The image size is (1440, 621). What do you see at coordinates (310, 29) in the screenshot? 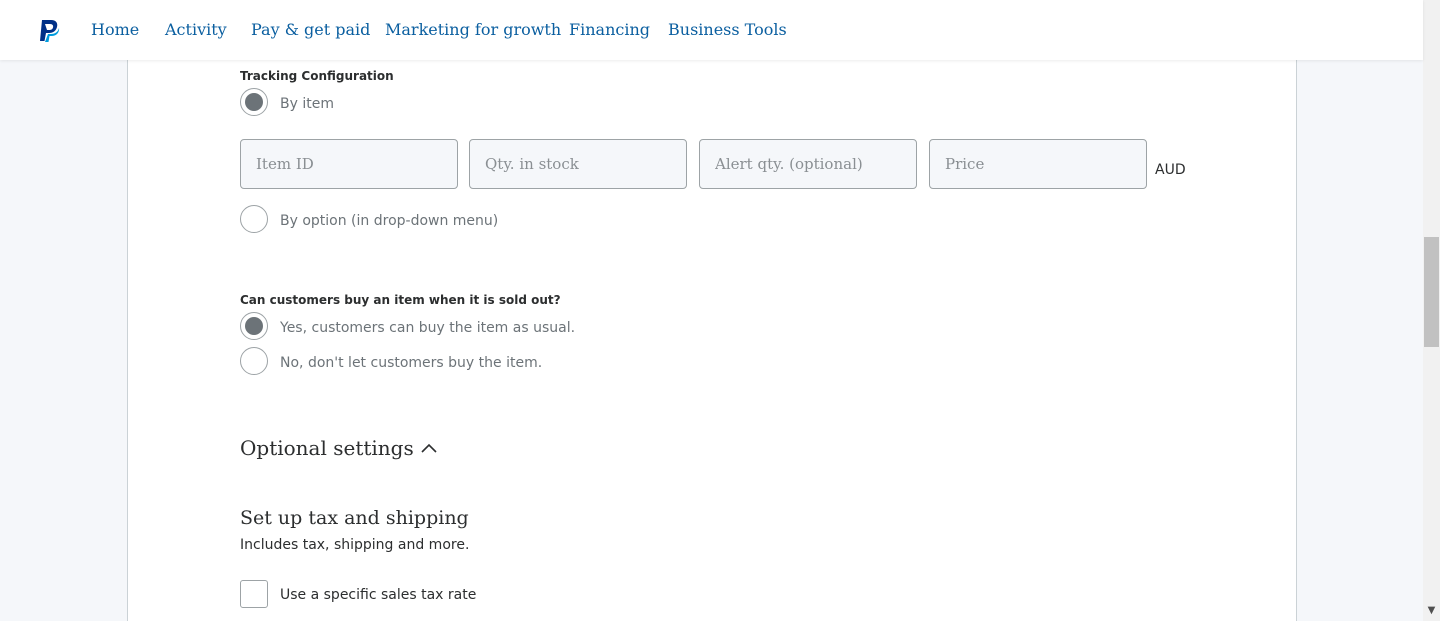
I see `nav-pay-get-paid: Pay & get paid` at bounding box center [310, 29].